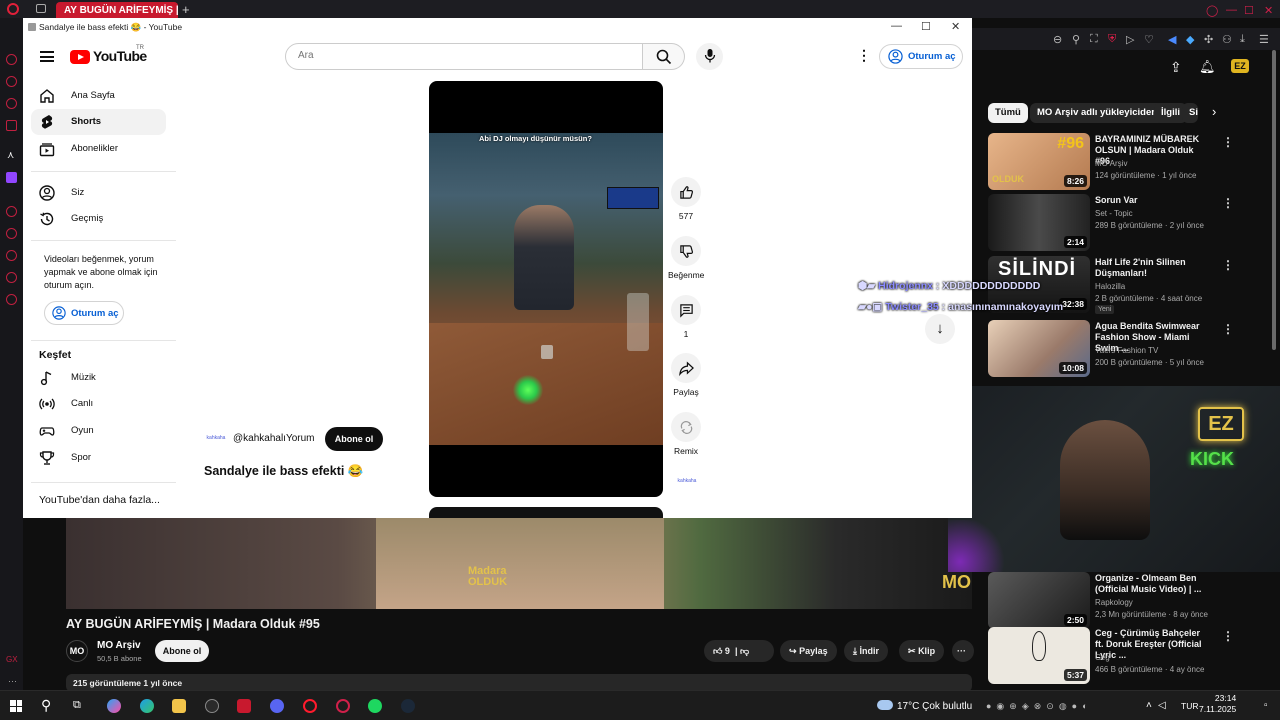  What do you see at coordinates (709, 56) in the screenshot?
I see `voice-search-button` at bounding box center [709, 56].